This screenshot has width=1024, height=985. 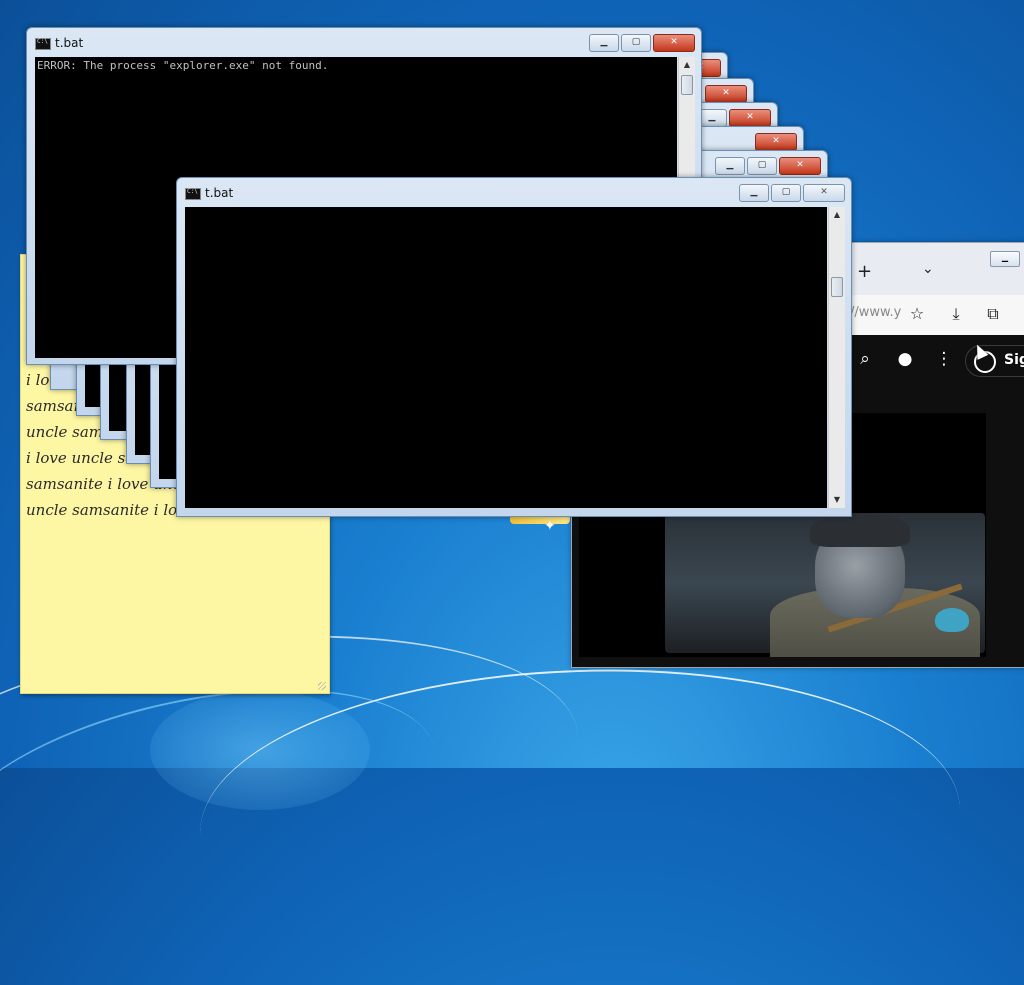 I want to click on url-text: //www.y, so click(x=875, y=312).